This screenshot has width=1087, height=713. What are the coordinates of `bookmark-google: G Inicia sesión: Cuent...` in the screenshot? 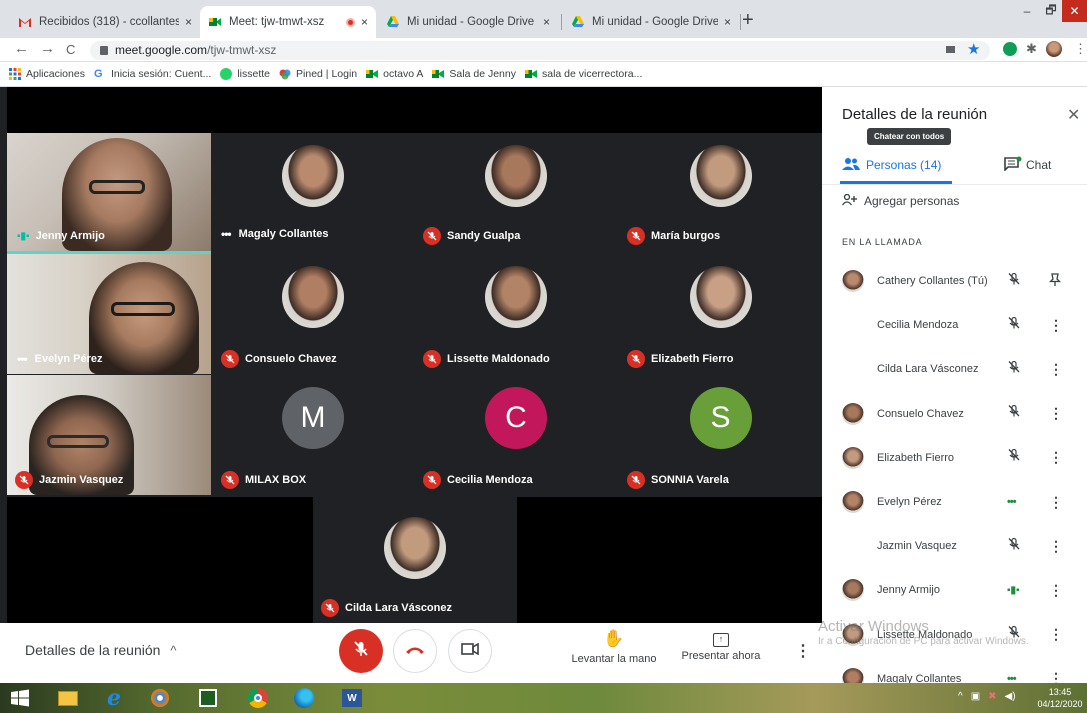 It's located at (152, 74).